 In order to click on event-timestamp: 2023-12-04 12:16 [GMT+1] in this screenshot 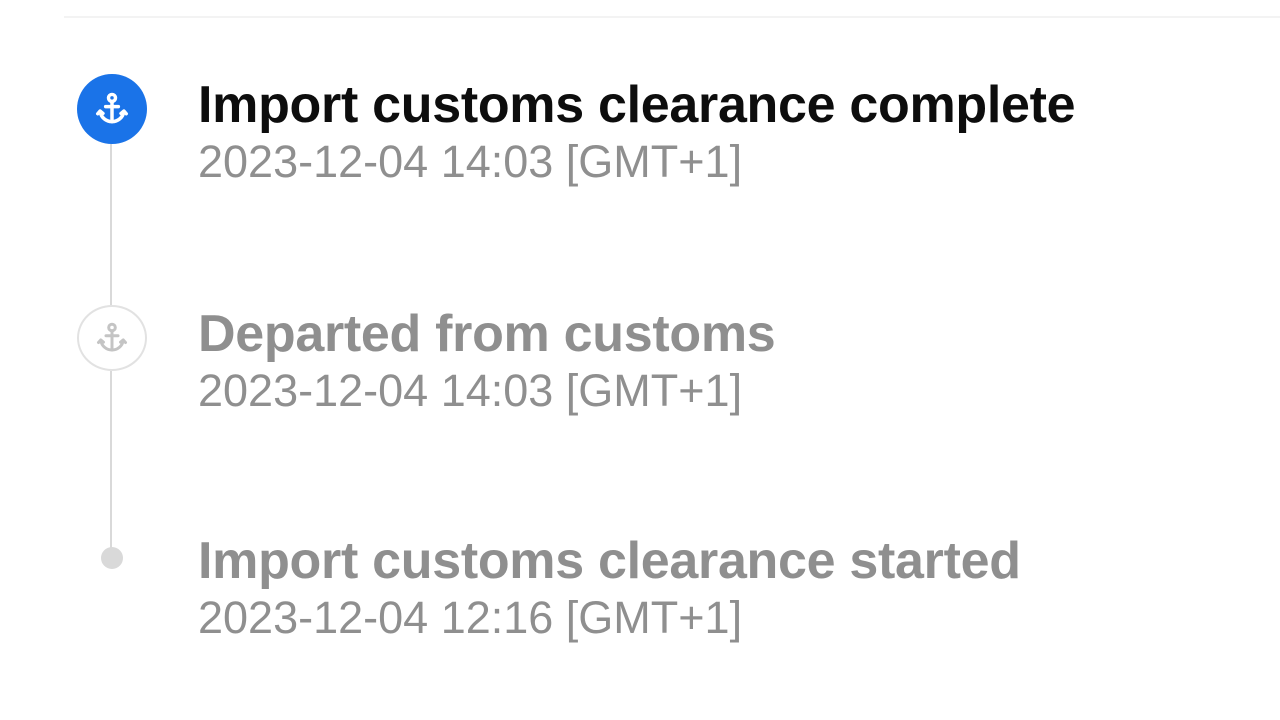, I will do `click(470, 617)`.